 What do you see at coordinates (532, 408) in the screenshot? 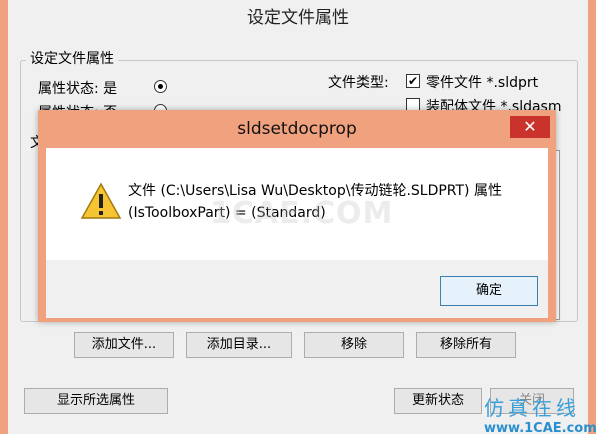
I see `brand-name: 仿真在线` at bounding box center [532, 408].